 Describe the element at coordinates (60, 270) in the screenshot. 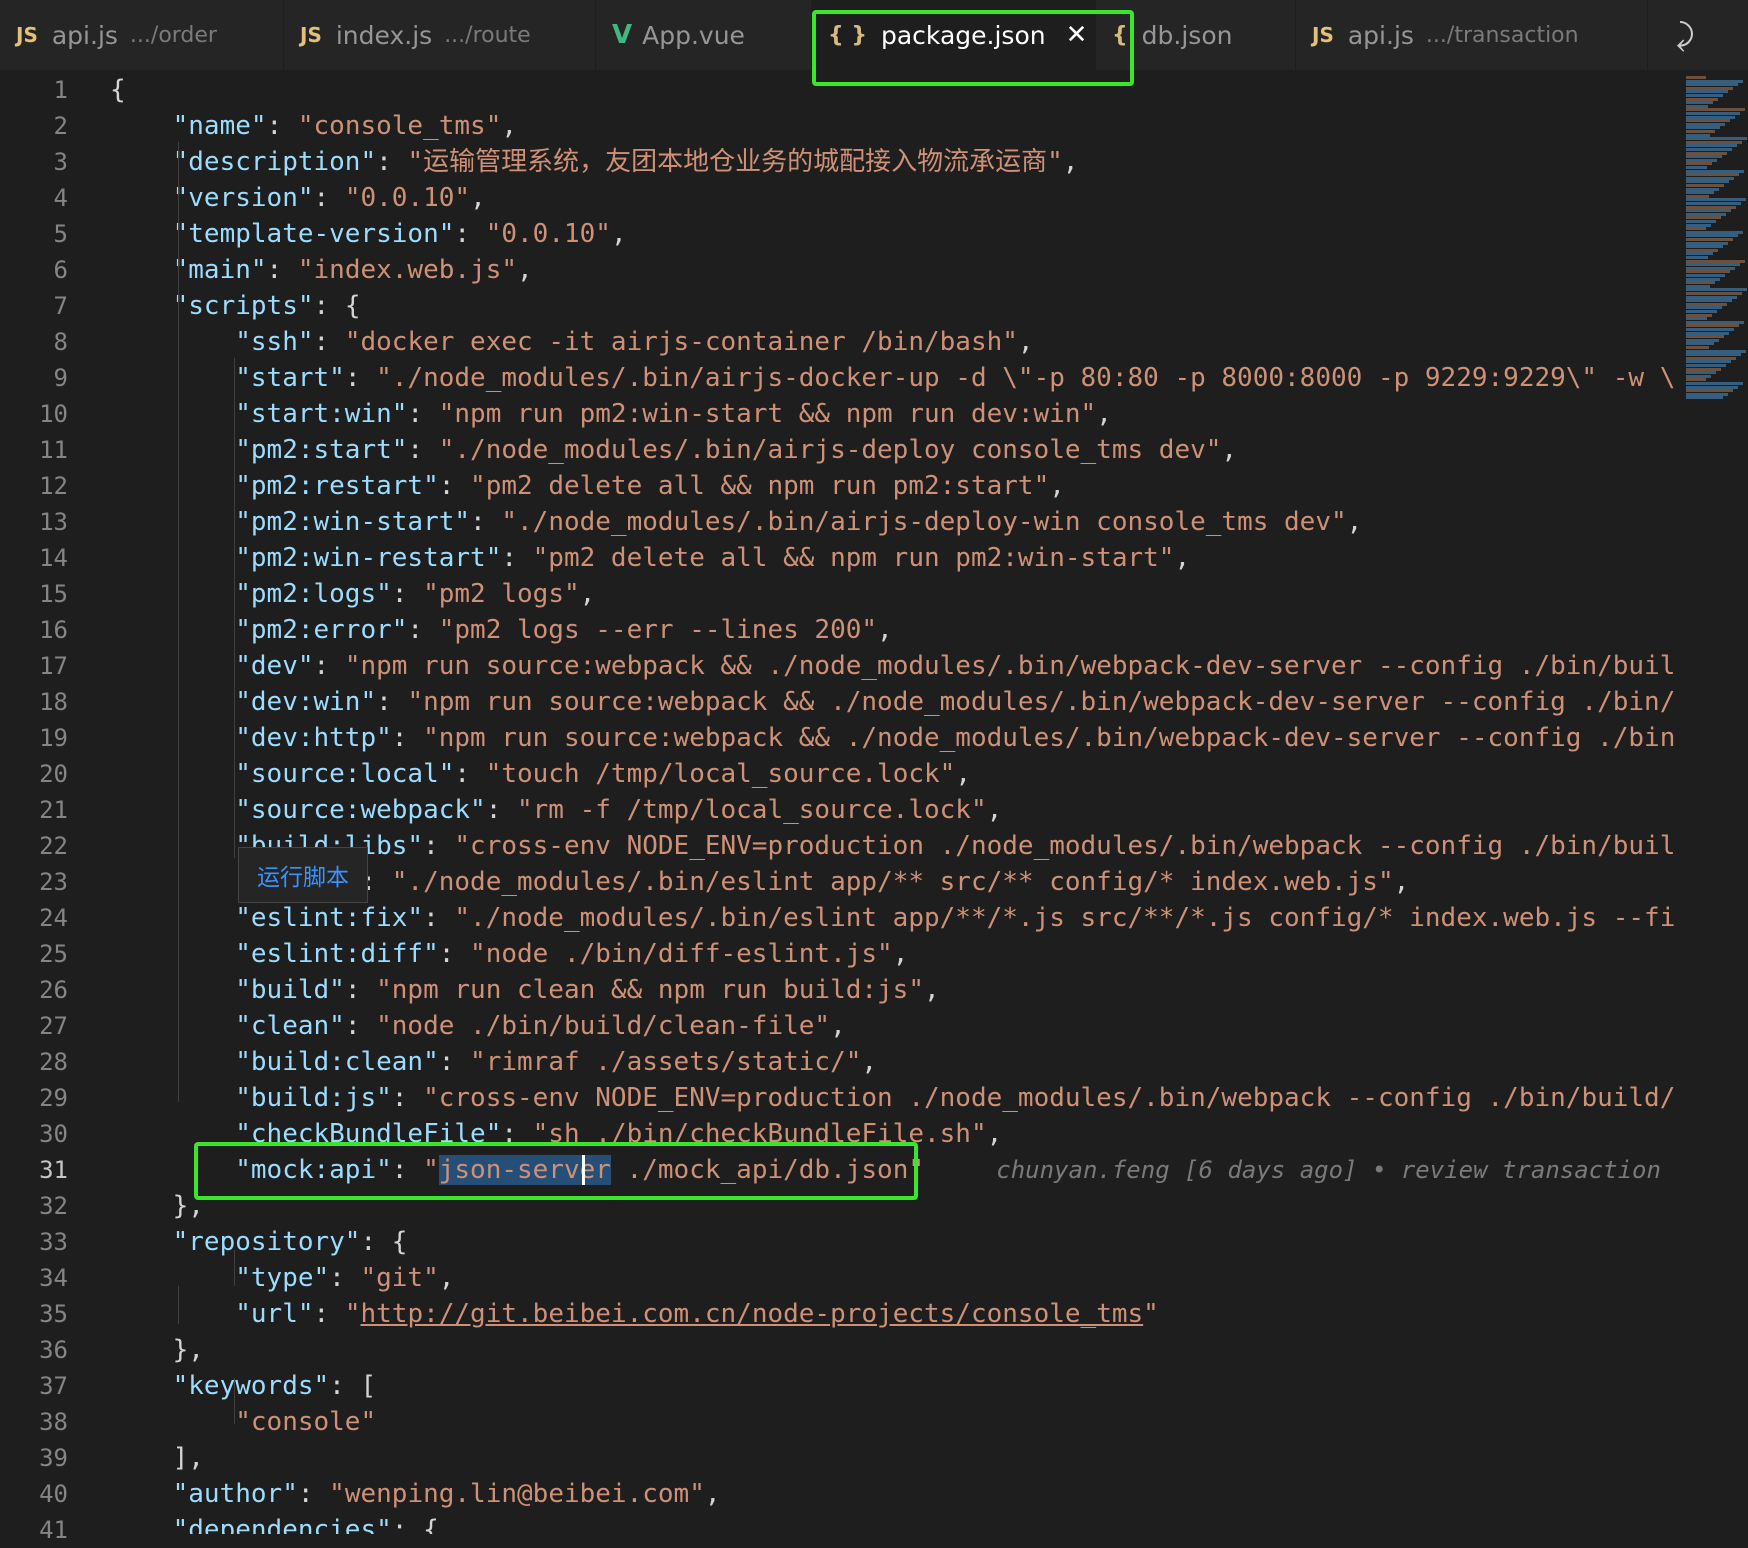

I see `line-number: 6` at that location.